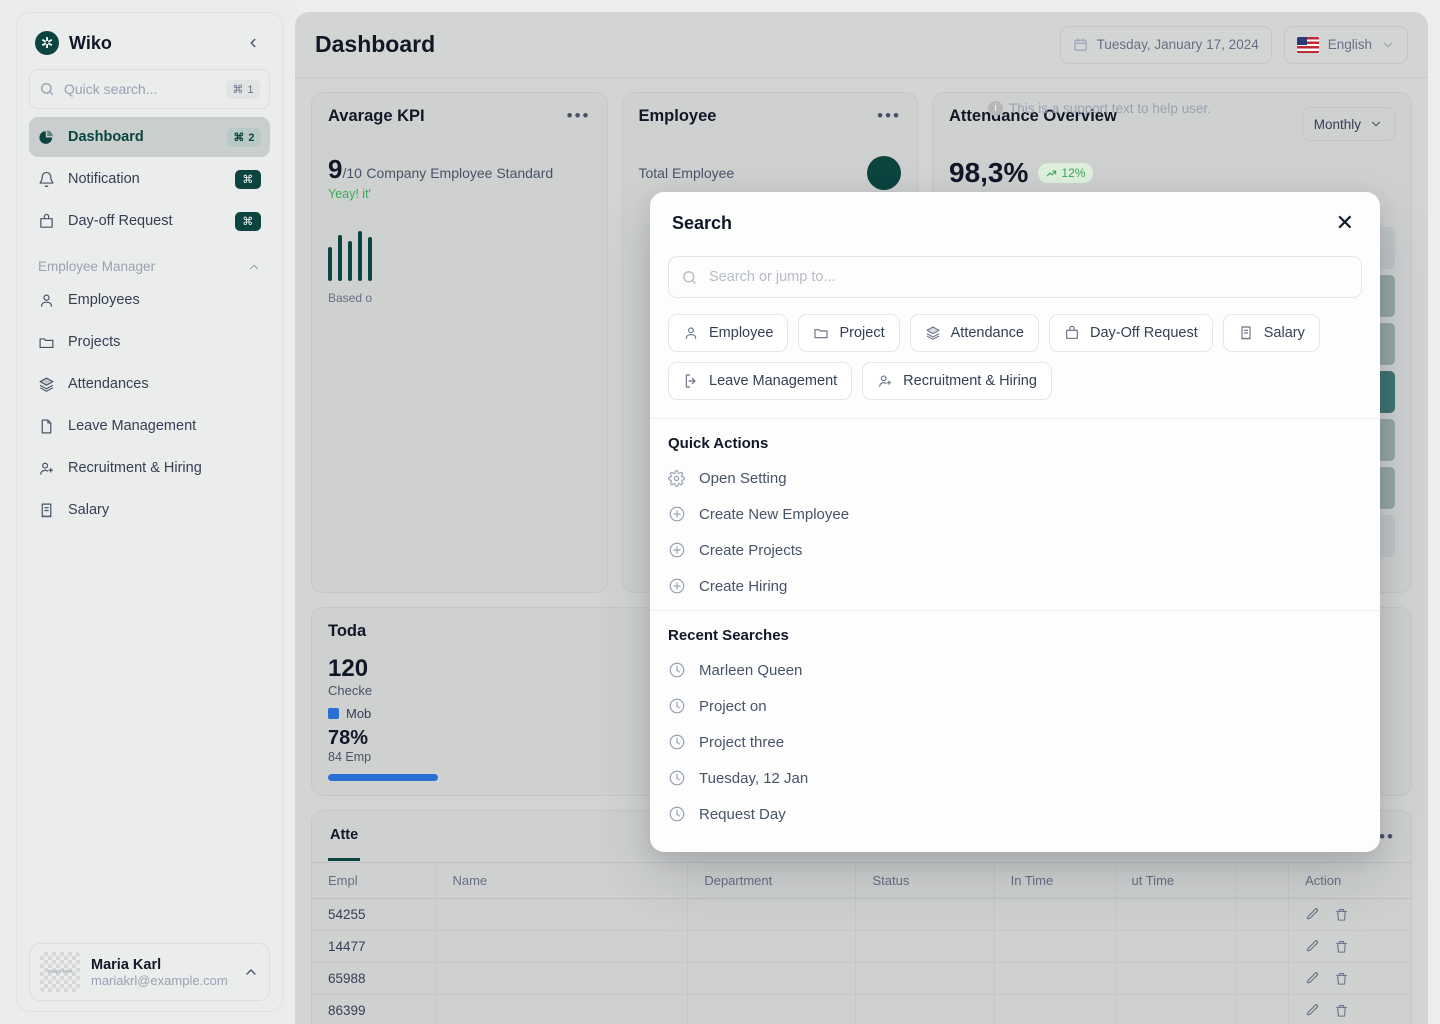 The height and width of the screenshot is (1024, 1440). I want to click on chevron-left-icon, so click(253, 43).